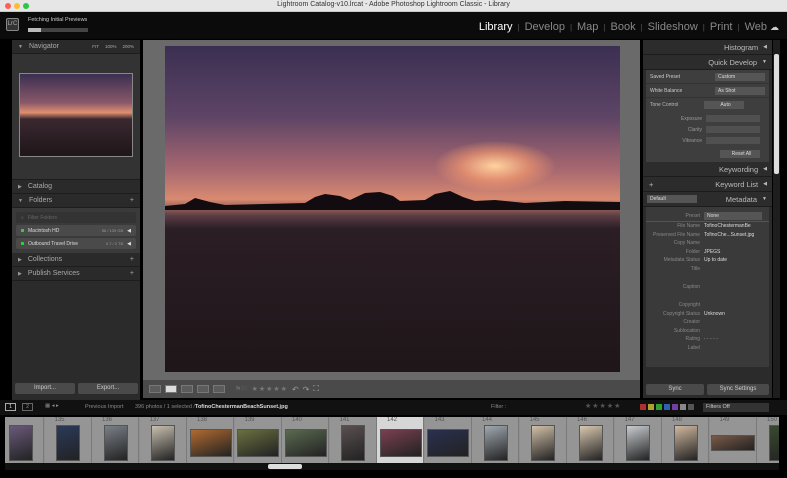  Describe the element at coordinates (603, 406) in the screenshot. I see `filter-stars: ★★★★★` at that location.